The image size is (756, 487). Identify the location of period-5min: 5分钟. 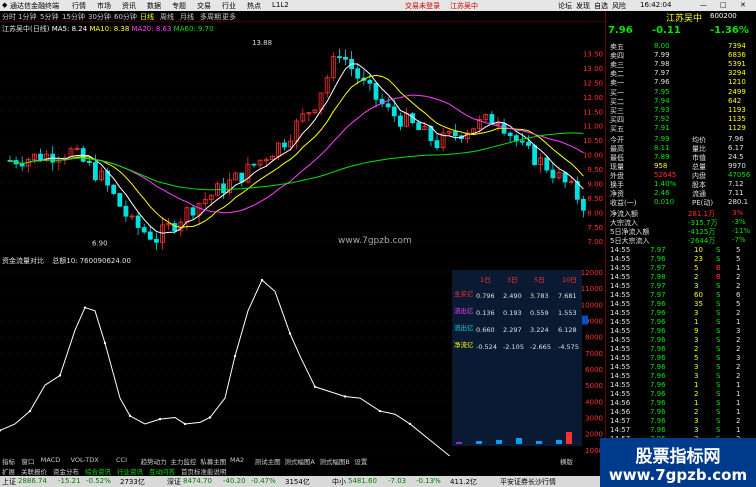
(49, 17).